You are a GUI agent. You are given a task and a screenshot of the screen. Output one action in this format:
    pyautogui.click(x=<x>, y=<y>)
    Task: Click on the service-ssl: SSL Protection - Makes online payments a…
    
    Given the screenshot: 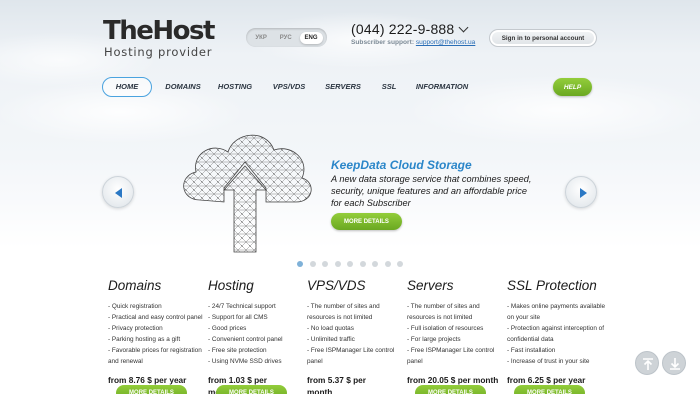 What is the action you would take?
    pyautogui.click(x=557, y=332)
    